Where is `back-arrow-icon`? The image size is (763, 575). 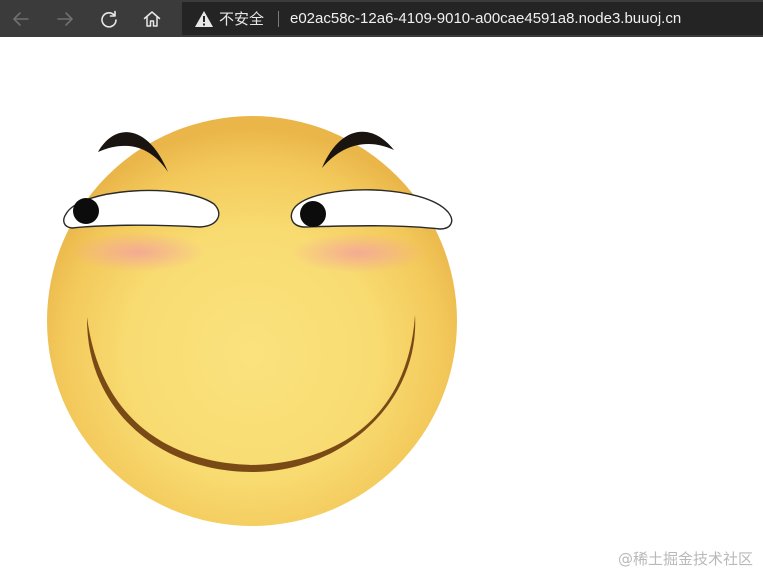
back-arrow-icon is located at coordinates (21, 18).